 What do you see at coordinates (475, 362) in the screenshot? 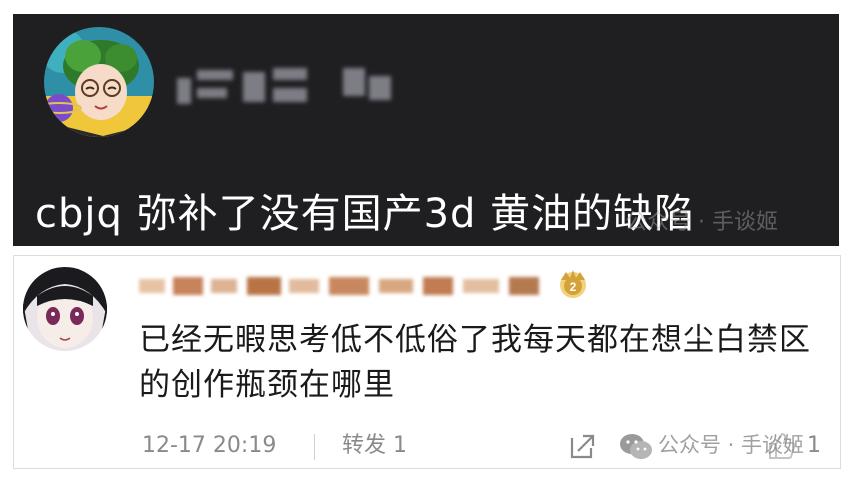
I see `comment-text: 已经无暇思考低不低俗了我每天都在想尘白禁区的创作瓶颈在哪里` at bounding box center [475, 362].